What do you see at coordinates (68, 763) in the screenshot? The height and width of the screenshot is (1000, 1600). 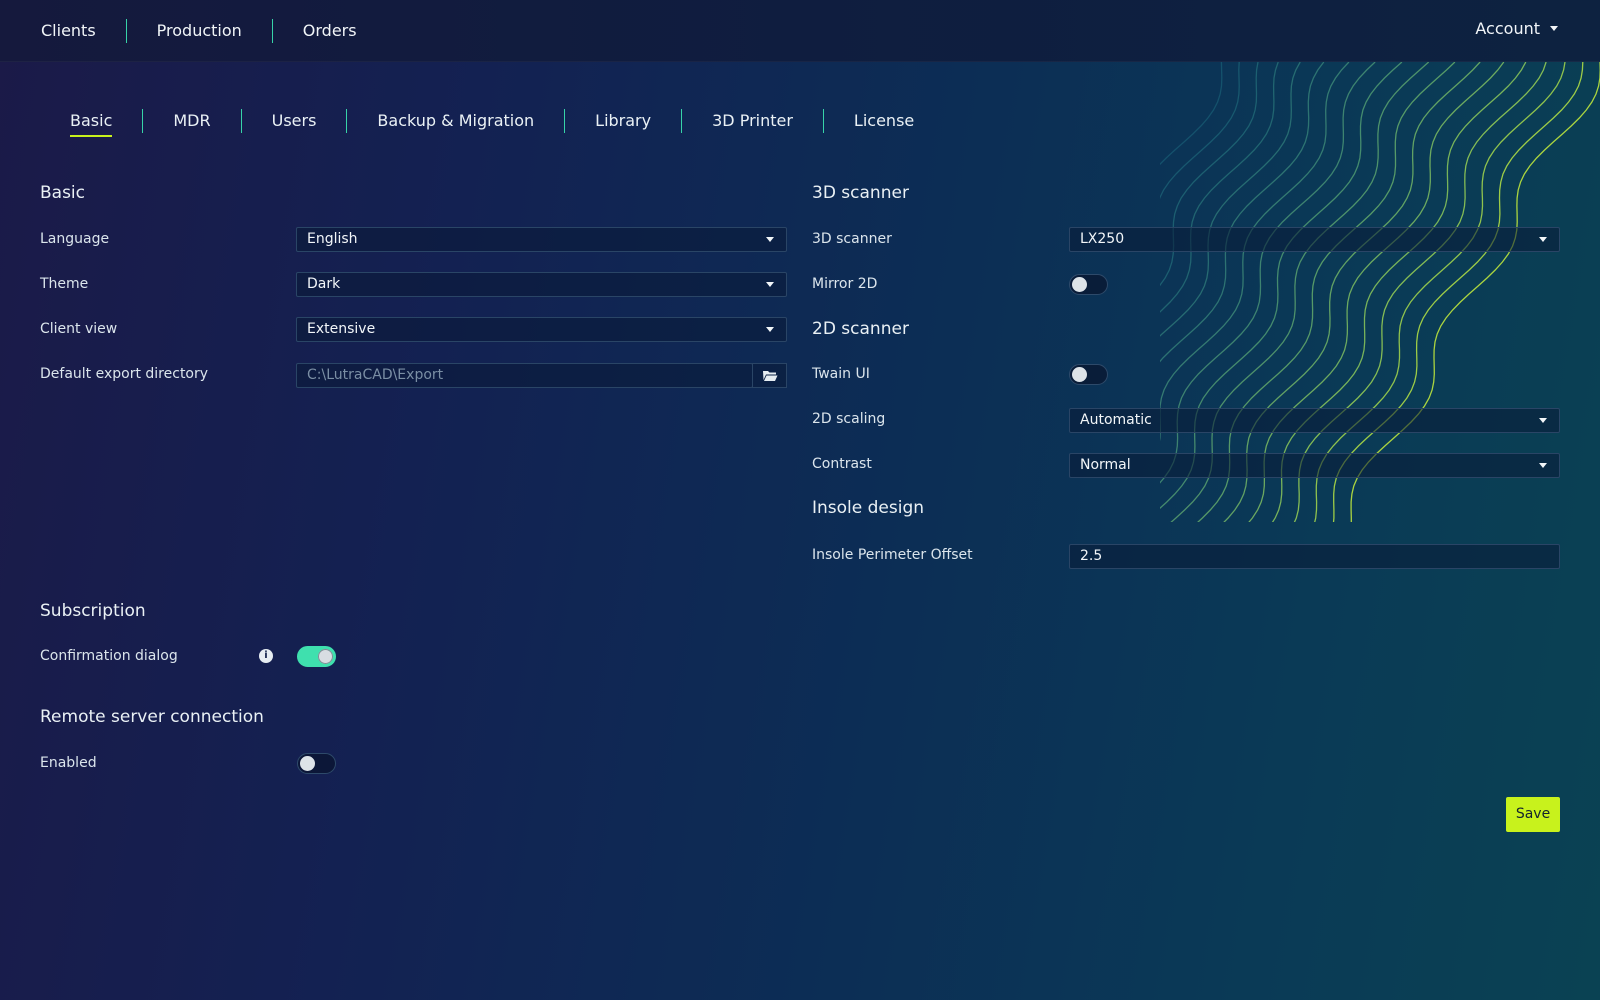 I see `remote-enabled-label: Enabled` at bounding box center [68, 763].